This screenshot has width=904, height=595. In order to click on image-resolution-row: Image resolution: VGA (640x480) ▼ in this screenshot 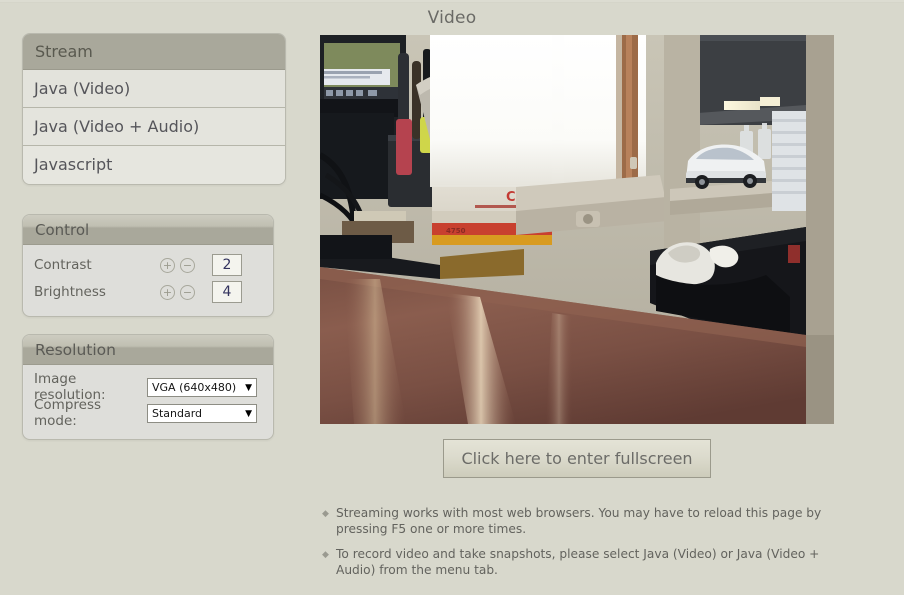, I will do `click(148, 387)`.